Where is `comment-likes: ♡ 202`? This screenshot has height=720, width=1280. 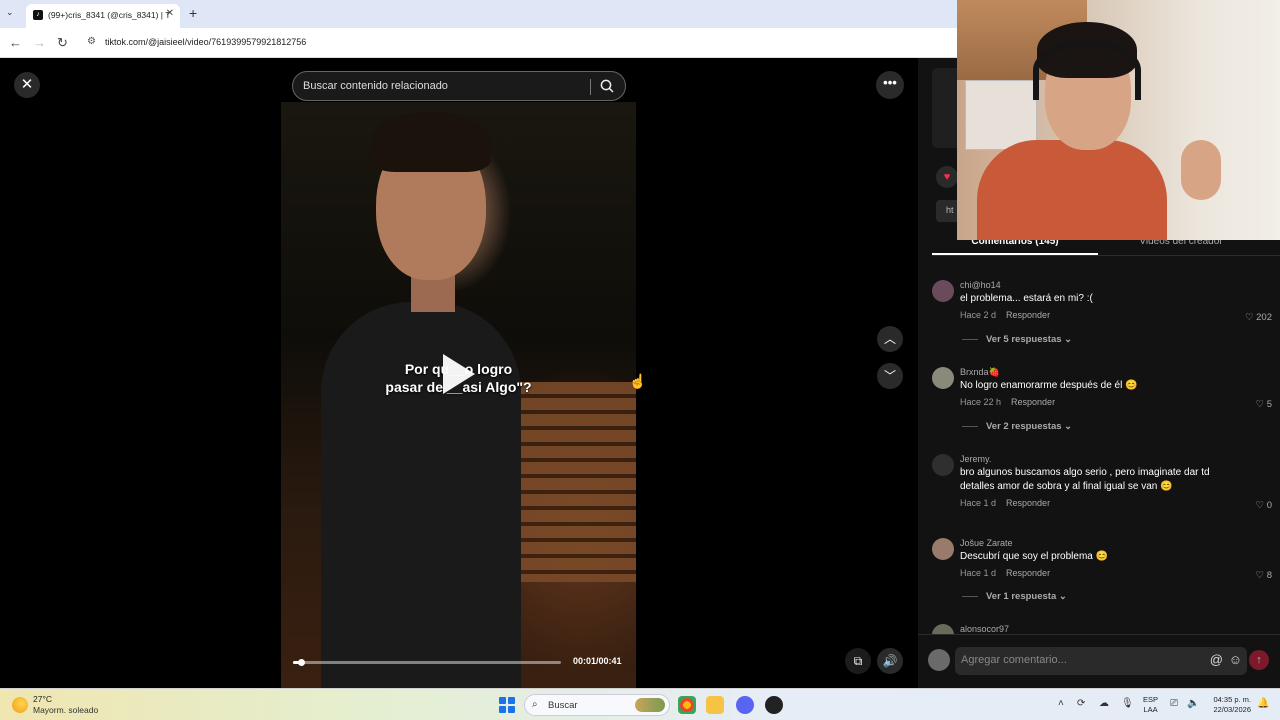 comment-likes: ♡ 202 is located at coordinates (1258, 317).